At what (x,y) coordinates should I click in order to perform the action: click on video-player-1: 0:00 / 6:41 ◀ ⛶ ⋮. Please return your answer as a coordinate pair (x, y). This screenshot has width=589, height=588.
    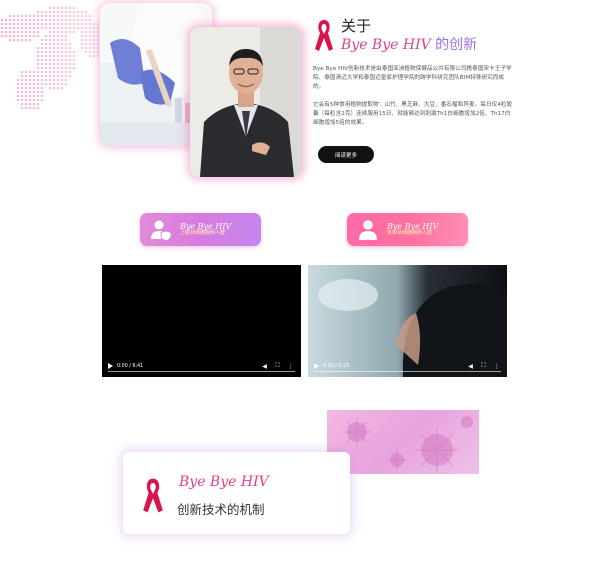
    Looking at the image, I should click on (201, 321).